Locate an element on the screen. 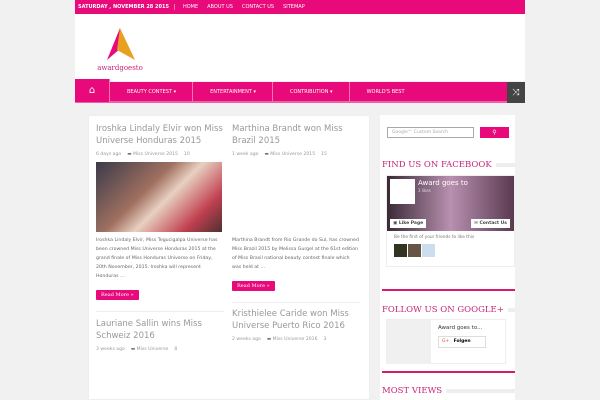  facebook-page-avatar is located at coordinates (402, 191).